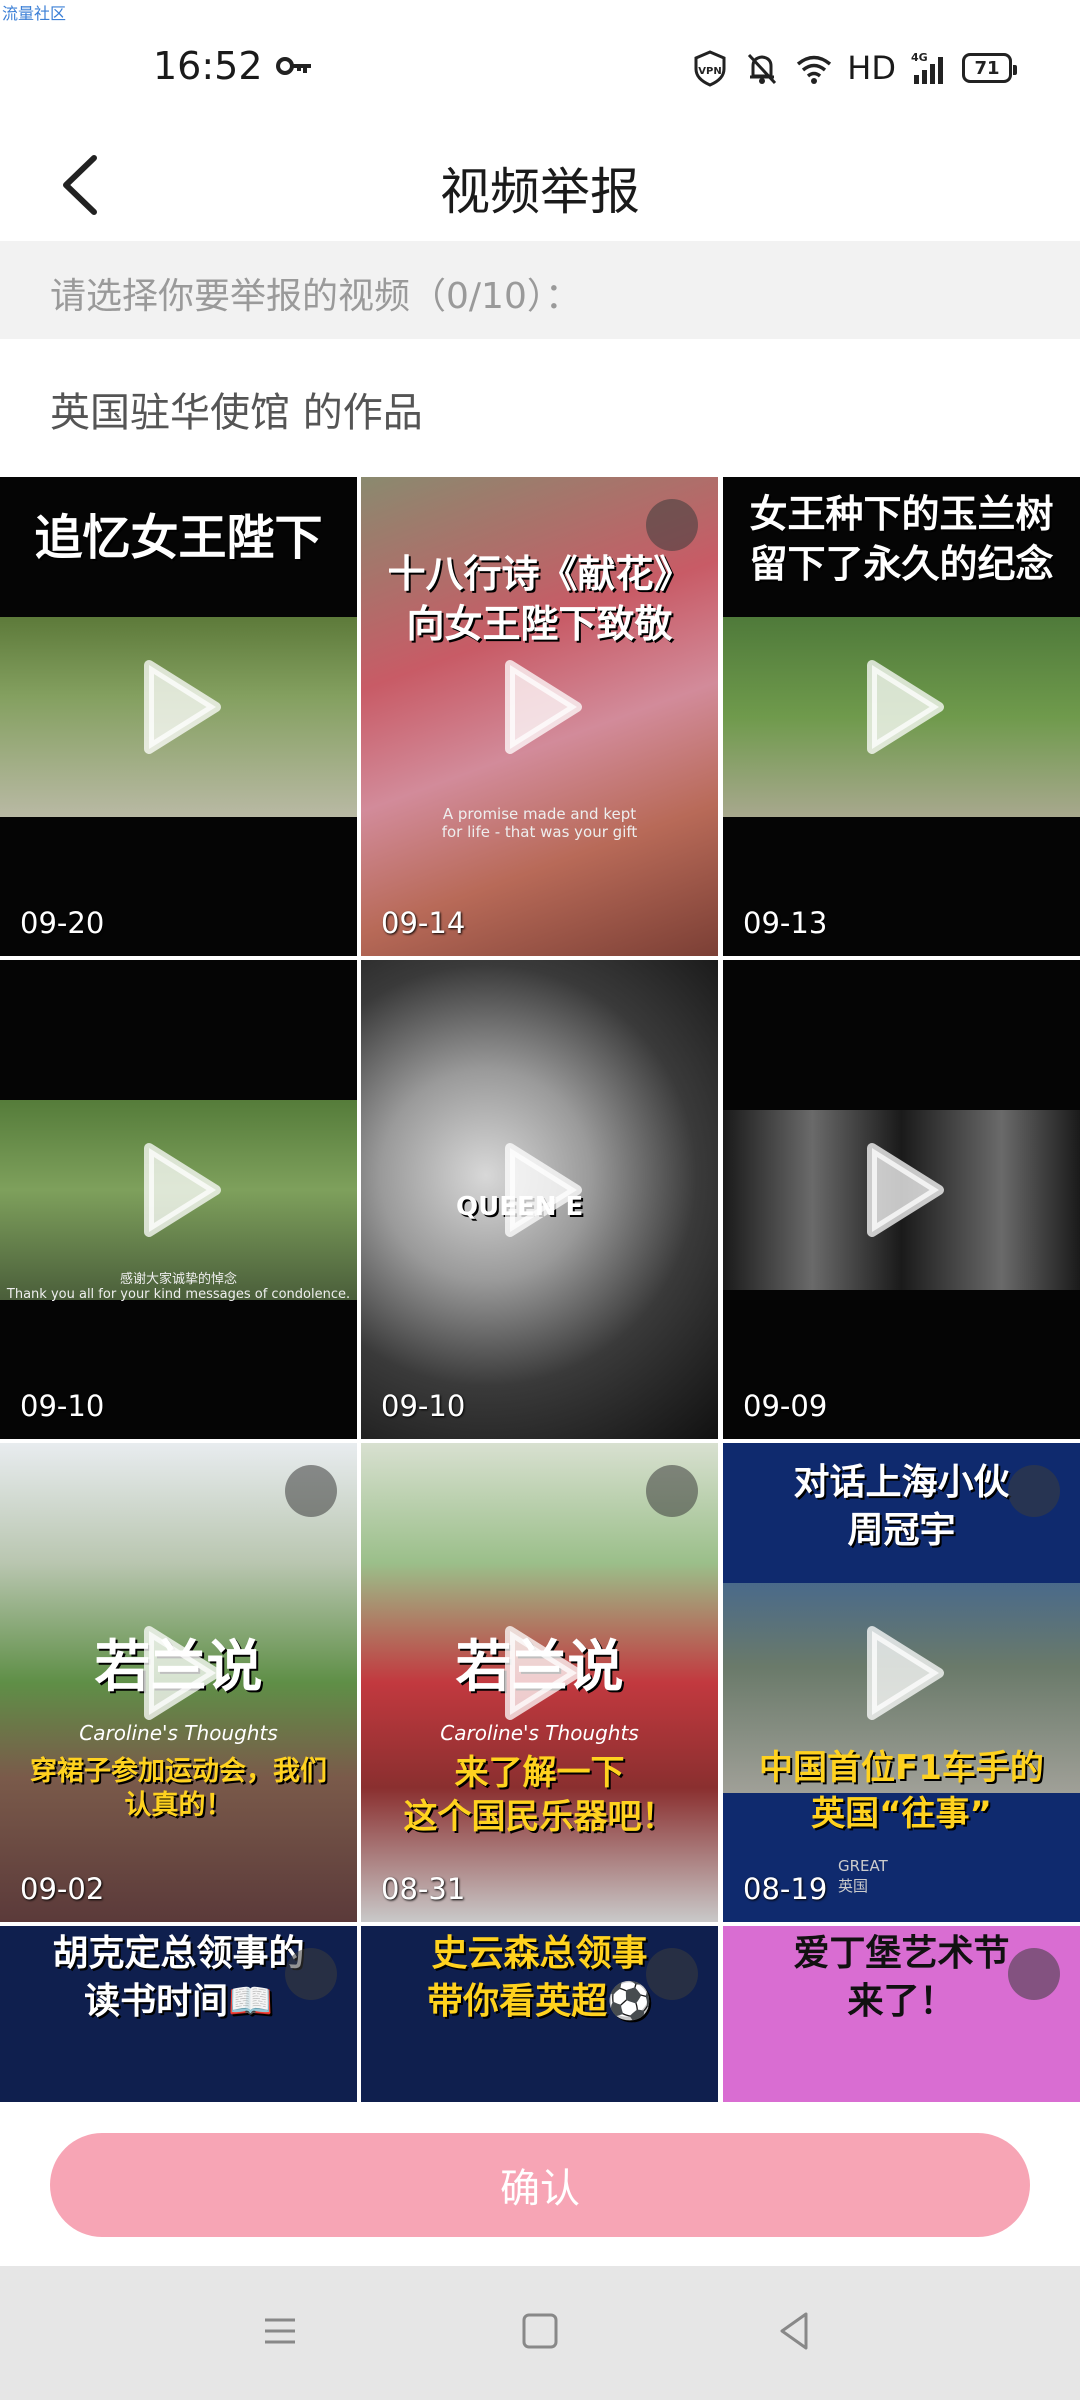  I want to click on wifi-icon, so click(814, 69).